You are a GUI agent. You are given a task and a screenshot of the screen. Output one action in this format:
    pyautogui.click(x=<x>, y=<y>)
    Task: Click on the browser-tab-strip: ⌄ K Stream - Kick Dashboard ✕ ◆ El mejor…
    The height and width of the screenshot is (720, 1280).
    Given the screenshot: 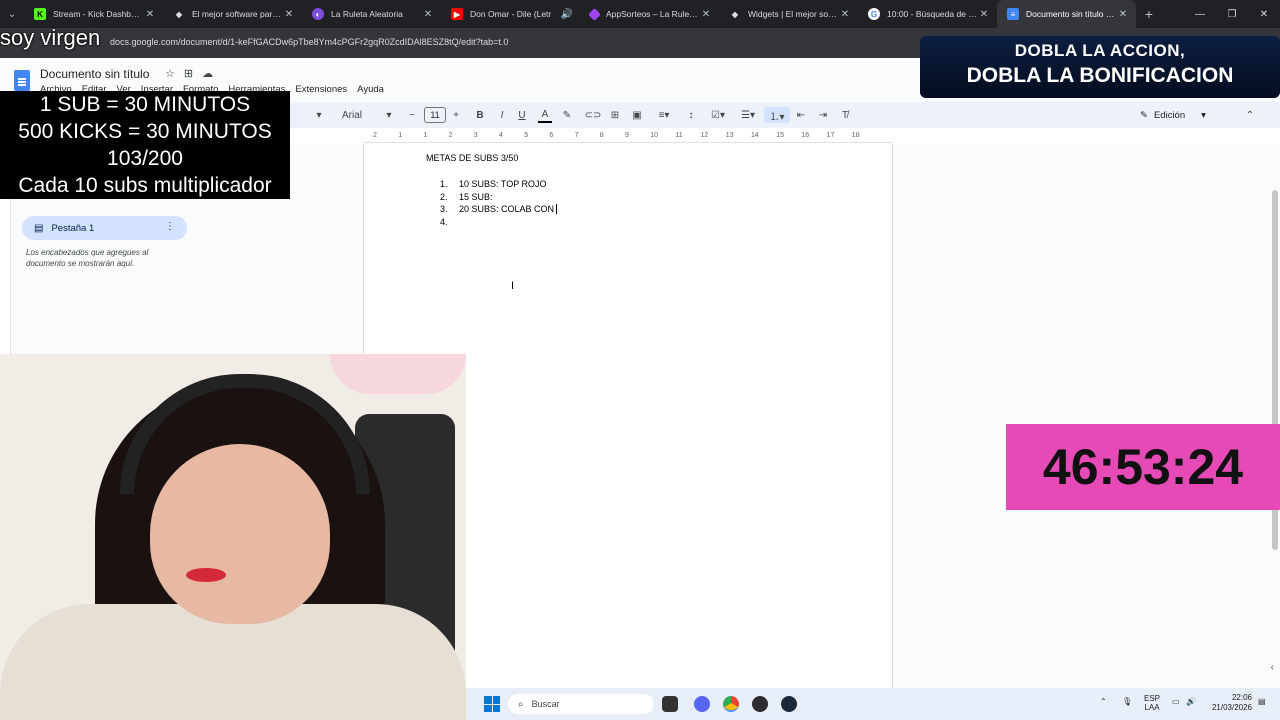 What is the action you would take?
    pyautogui.click(x=640, y=14)
    